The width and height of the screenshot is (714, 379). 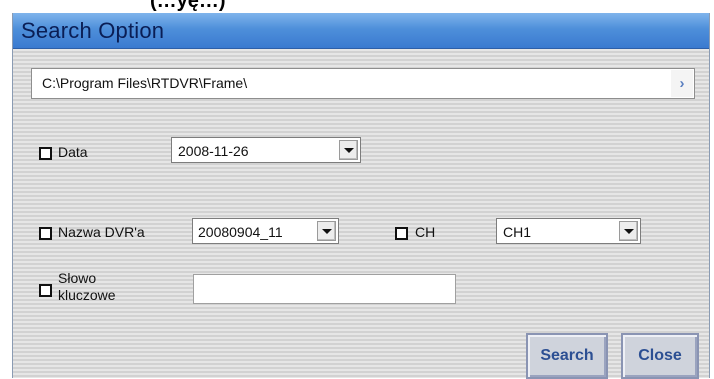 I want to click on partial-header-text: (…yę…), so click(x=188, y=6).